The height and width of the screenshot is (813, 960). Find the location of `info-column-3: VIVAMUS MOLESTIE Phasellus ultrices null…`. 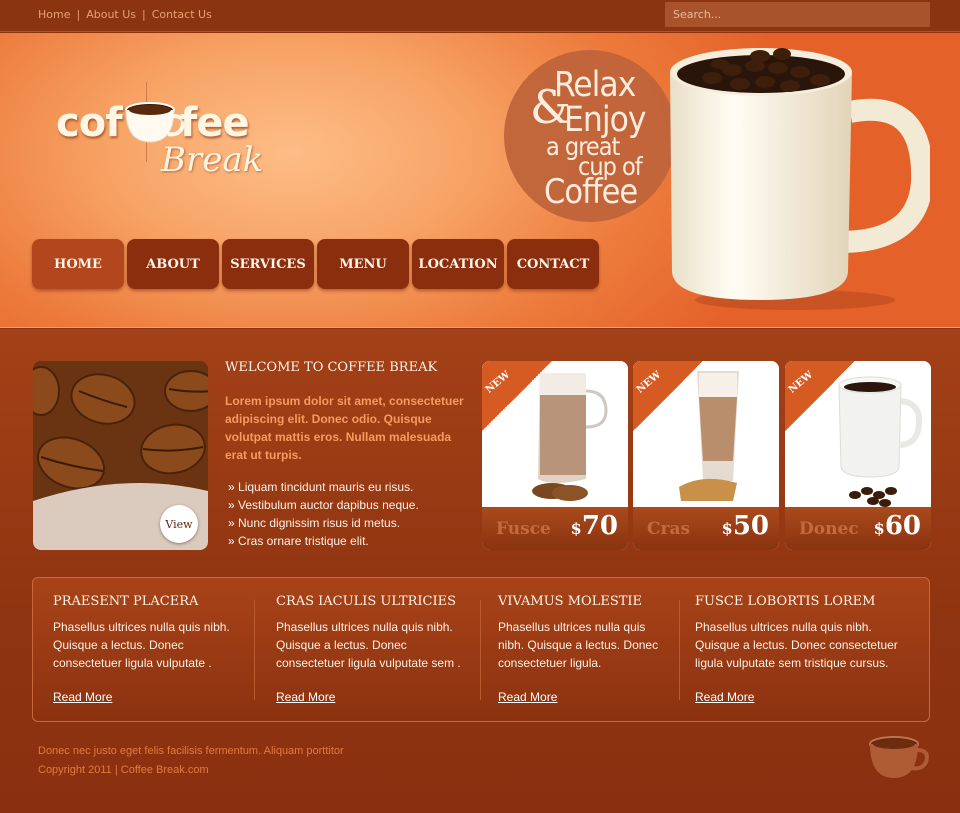

info-column-3: VIVAMUS MOLESTIE Phasellus ultrices null… is located at coordinates (585, 633).